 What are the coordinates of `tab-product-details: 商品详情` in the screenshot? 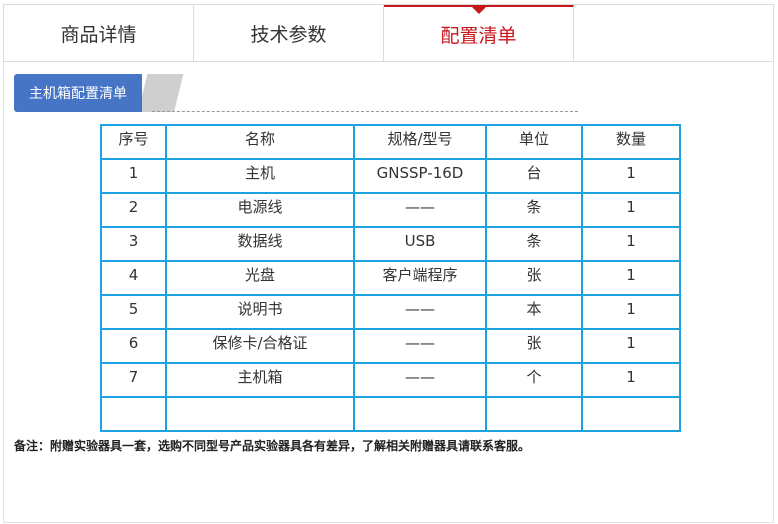 It's located at (99, 33).